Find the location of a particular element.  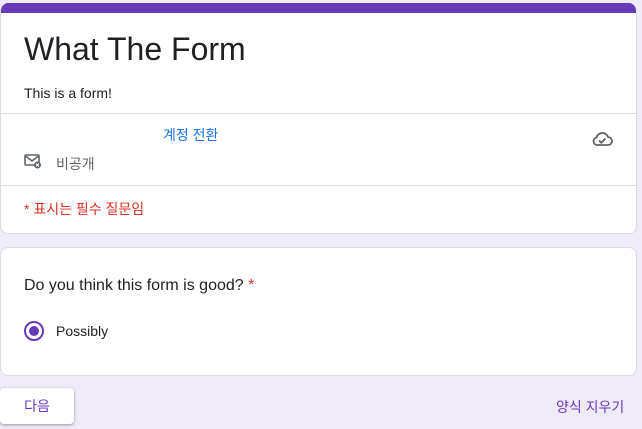

mail-icon is located at coordinates (33, 163).